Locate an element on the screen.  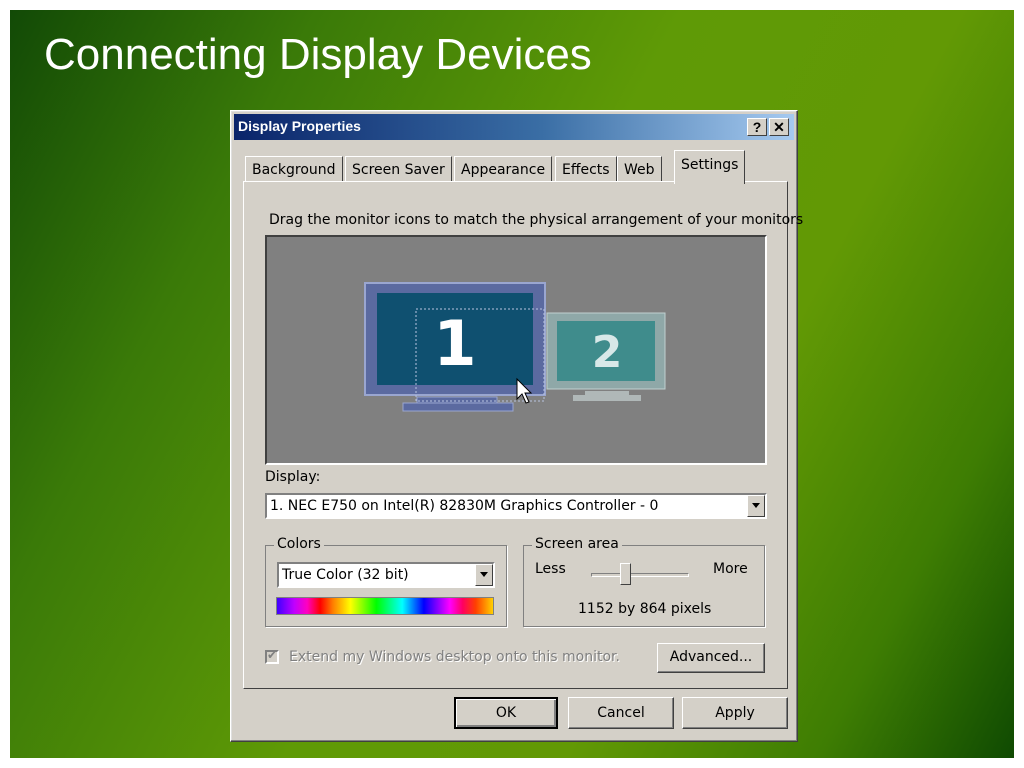
close-button: ✕ is located at coordinates (779, 127).